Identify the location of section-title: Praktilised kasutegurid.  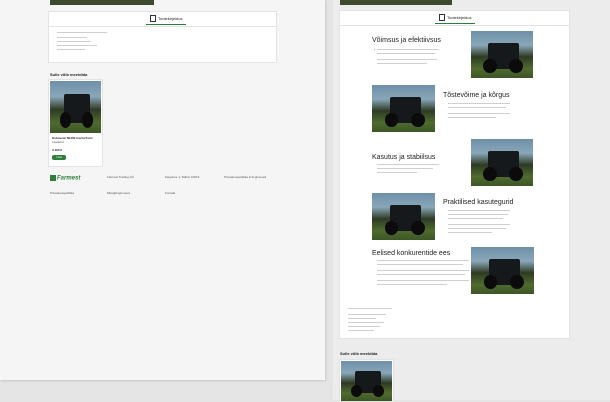
(478, 202).